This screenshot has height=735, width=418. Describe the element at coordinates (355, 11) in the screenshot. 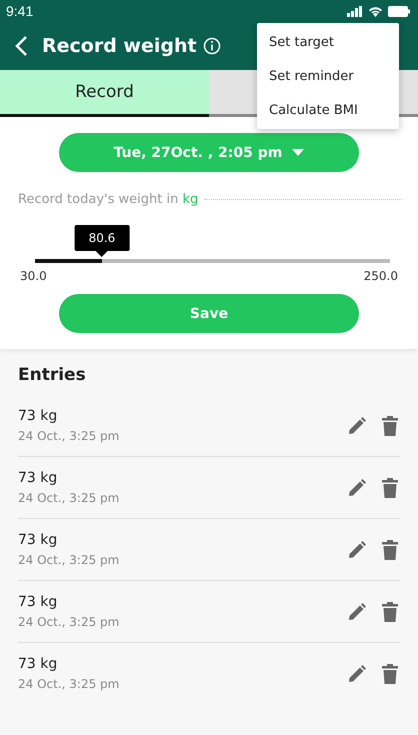

I see `signal-icon` at that location.